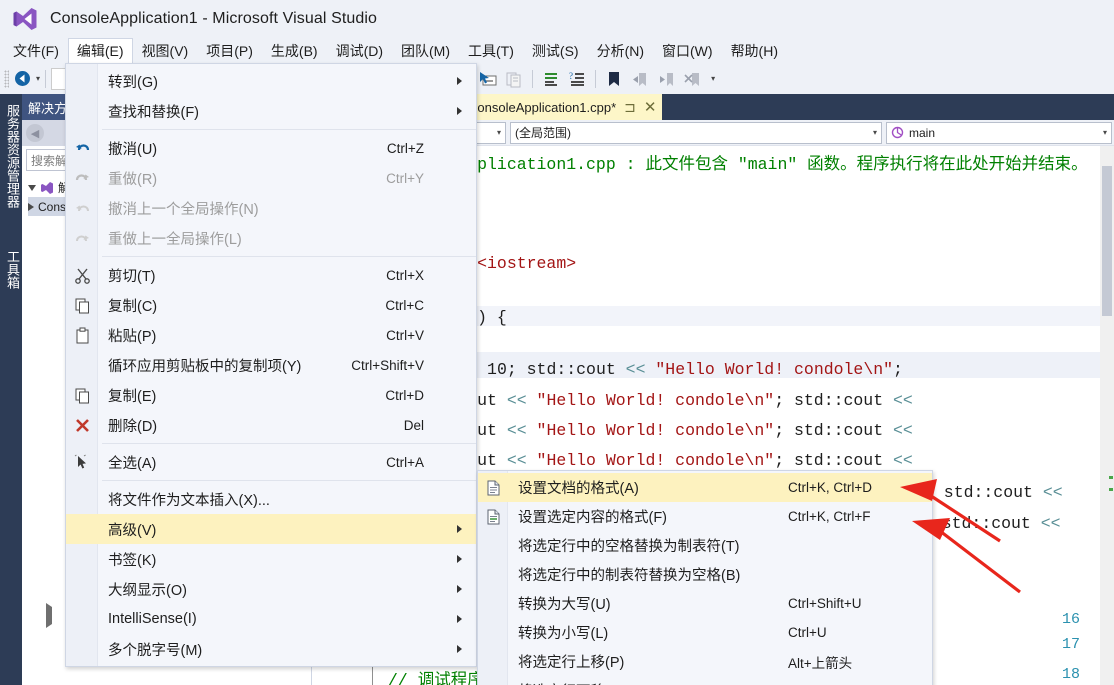  I want to click on compare-files-icon, so click(514, 79).